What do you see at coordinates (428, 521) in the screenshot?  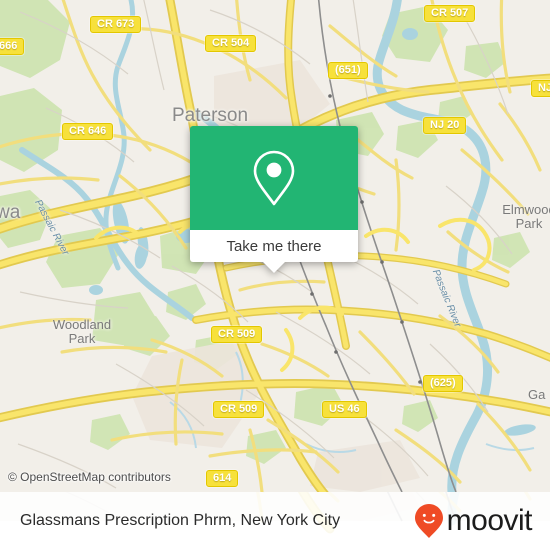 I see `moovit-pin-smiley-icon` at bounding box center [428, 521].